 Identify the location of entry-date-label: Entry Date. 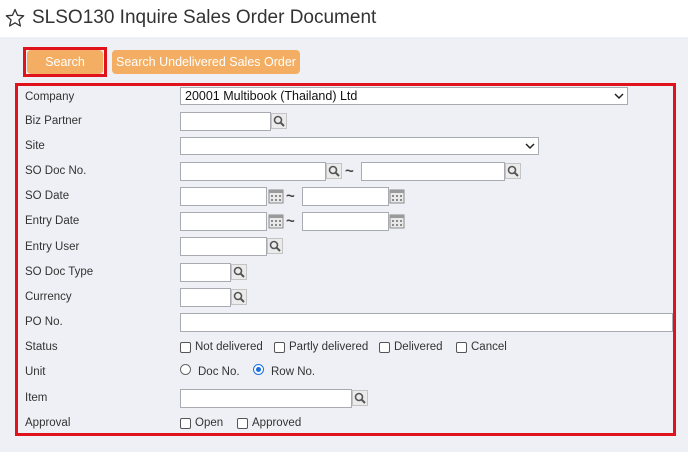
(52, 221).